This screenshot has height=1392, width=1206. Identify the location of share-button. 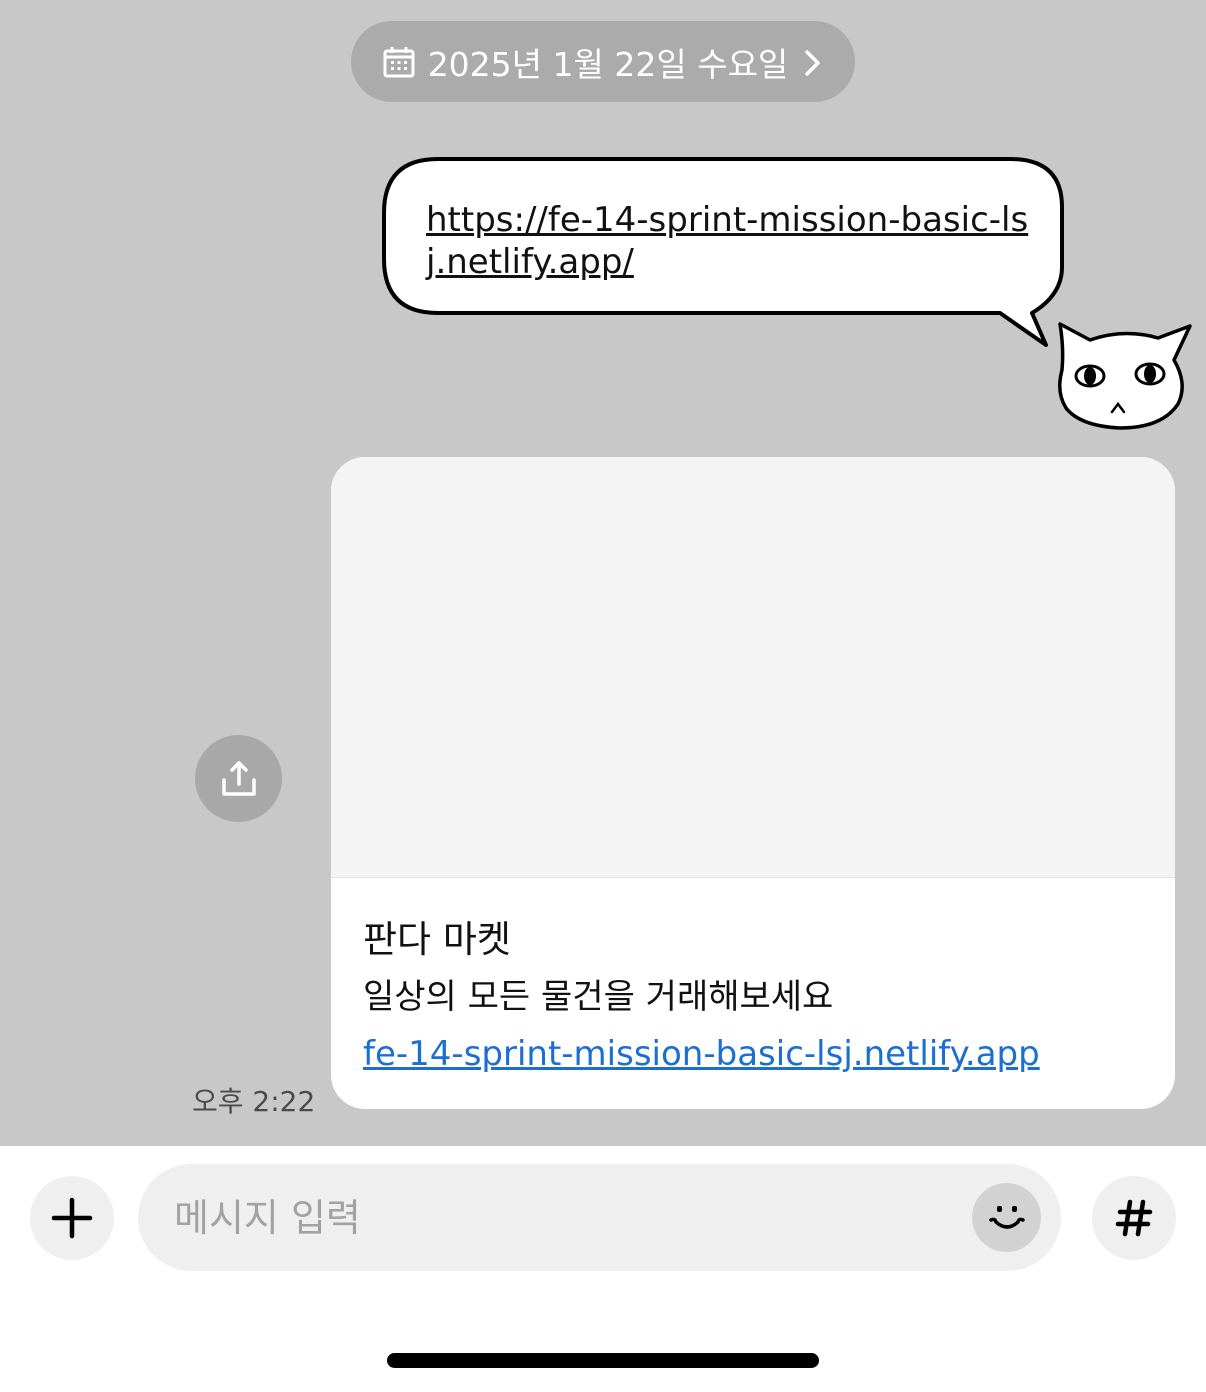
(238, 778).